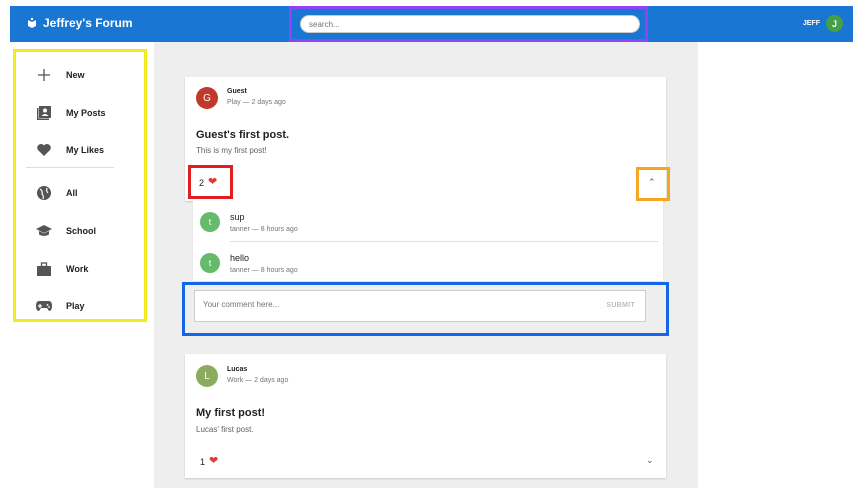 The width and height of the screenshot is (853, 488). What do you see at coordinates (620, 305) in the screenshot?
I see `submit-button: SUBMIT` at bounding box center [620, 305].